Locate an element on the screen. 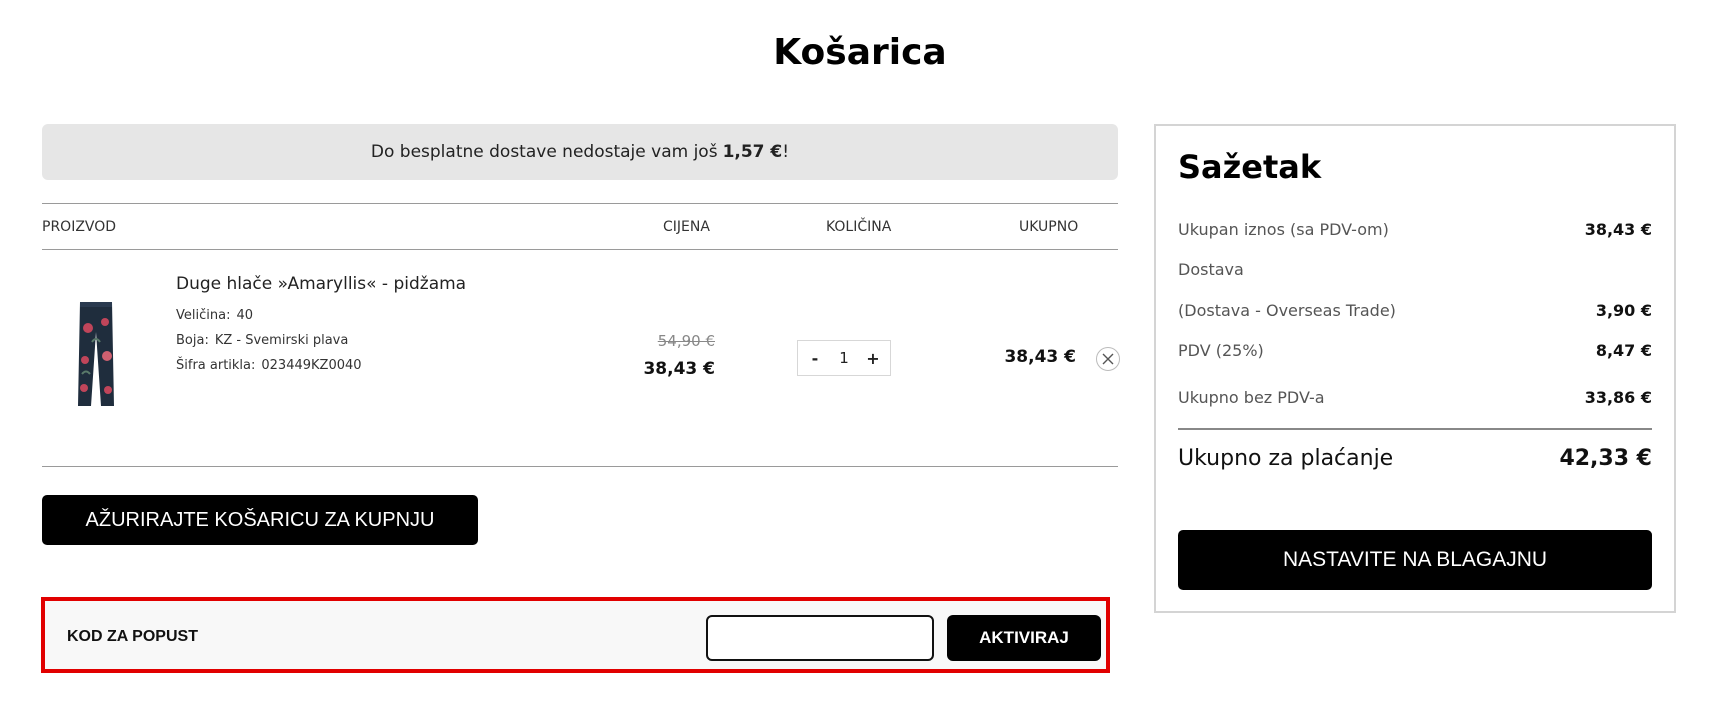 The width and height of the screenshot is (1731, 706). summary-row-label: Dostava is located at coordinates (1211, 269).